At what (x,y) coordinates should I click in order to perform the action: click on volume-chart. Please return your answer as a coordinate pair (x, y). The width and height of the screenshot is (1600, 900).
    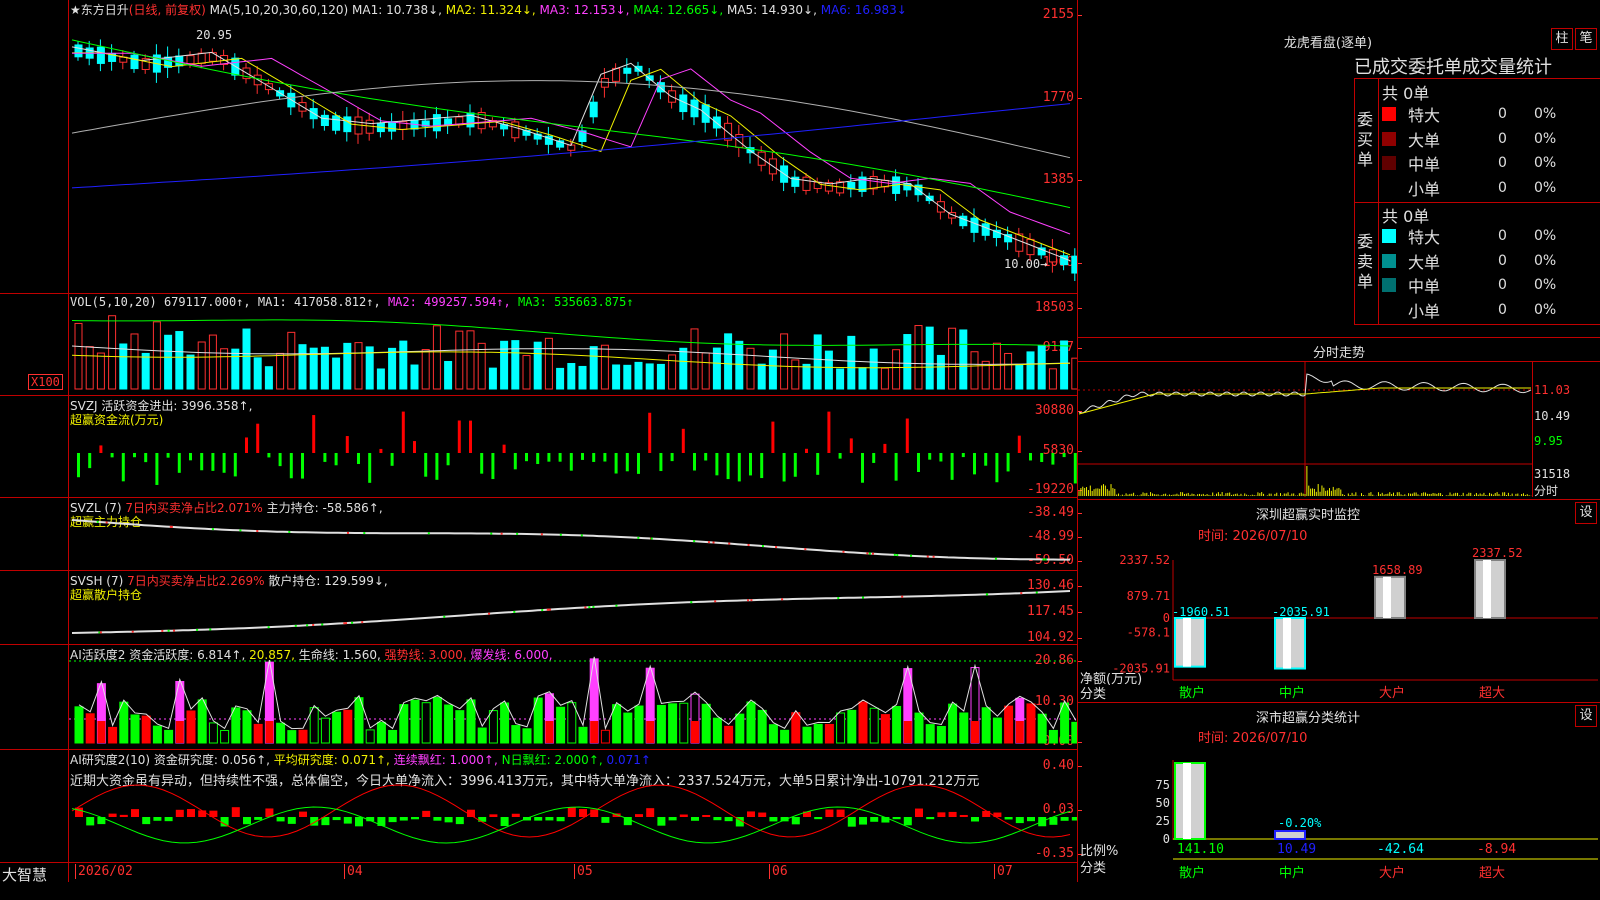
    Looking at the image, I should click on (573, 345).